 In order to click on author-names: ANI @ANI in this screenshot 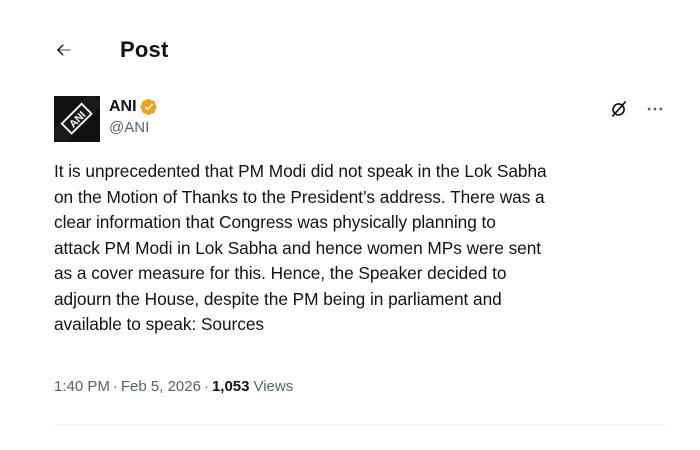, I will do `click(133, 116)`.